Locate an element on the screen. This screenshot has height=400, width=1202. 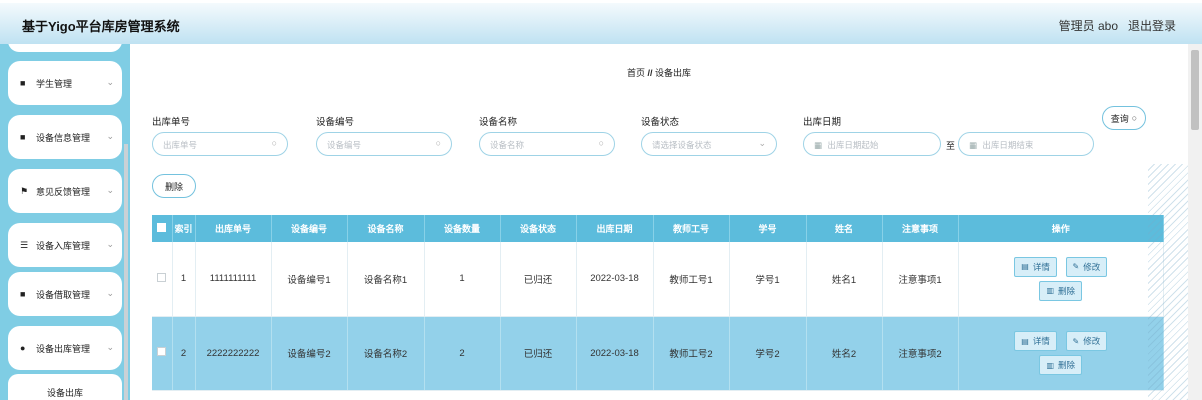
app-title: 基于Yigo平台库房管理系统 is located at coordinates (101, 26).